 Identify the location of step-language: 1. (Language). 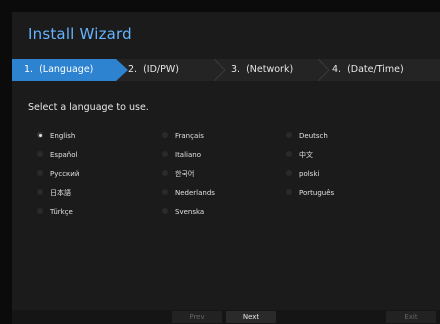
(64, 70).